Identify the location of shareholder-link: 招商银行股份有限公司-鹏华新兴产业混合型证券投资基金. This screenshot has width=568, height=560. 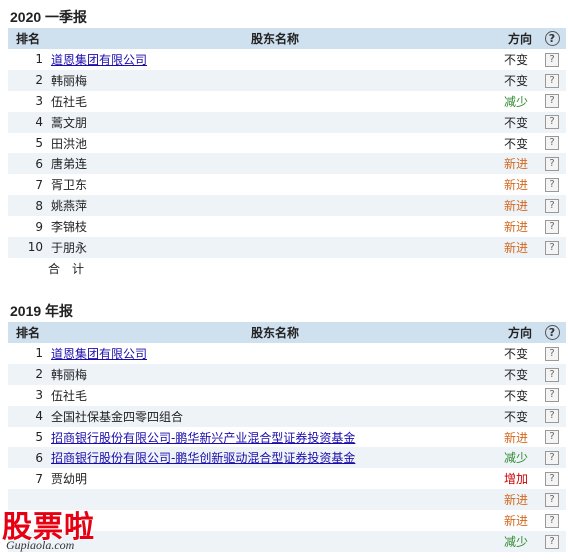
(203, 438).